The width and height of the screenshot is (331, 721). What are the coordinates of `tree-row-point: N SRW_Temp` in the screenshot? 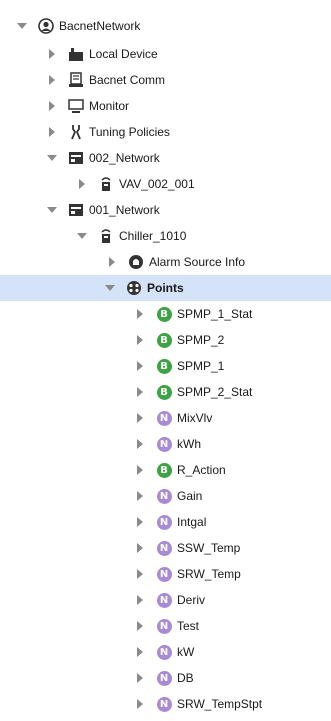 It's located at (165, 574).